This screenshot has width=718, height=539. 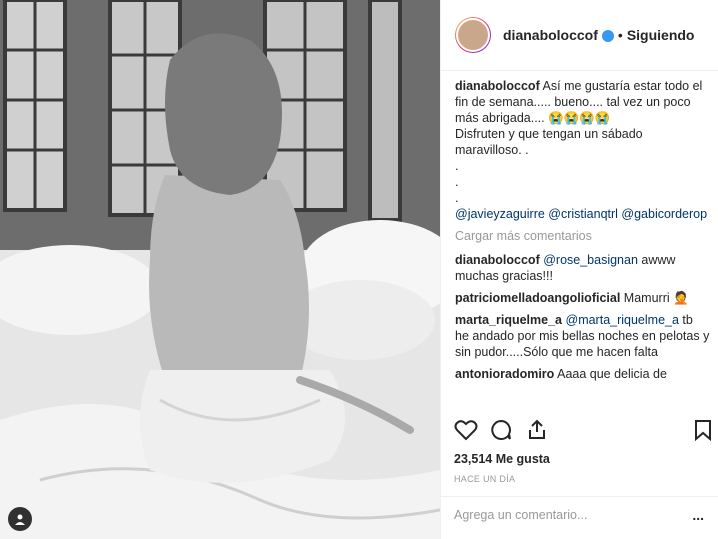 I want to click on comment: patriciomelladoangolioficial Mamurri 🤦, so click(x=582, y=298).